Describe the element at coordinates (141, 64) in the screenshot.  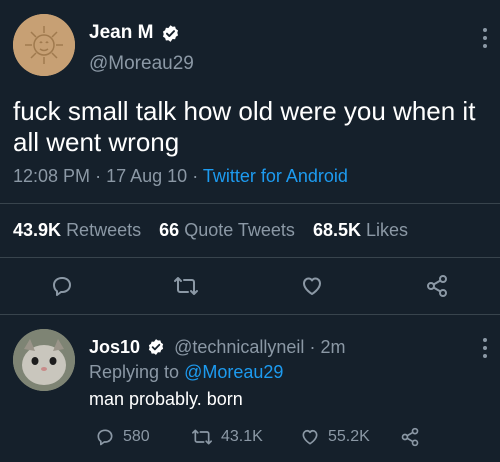
I see `author-handle: @Moreau29` at that location.